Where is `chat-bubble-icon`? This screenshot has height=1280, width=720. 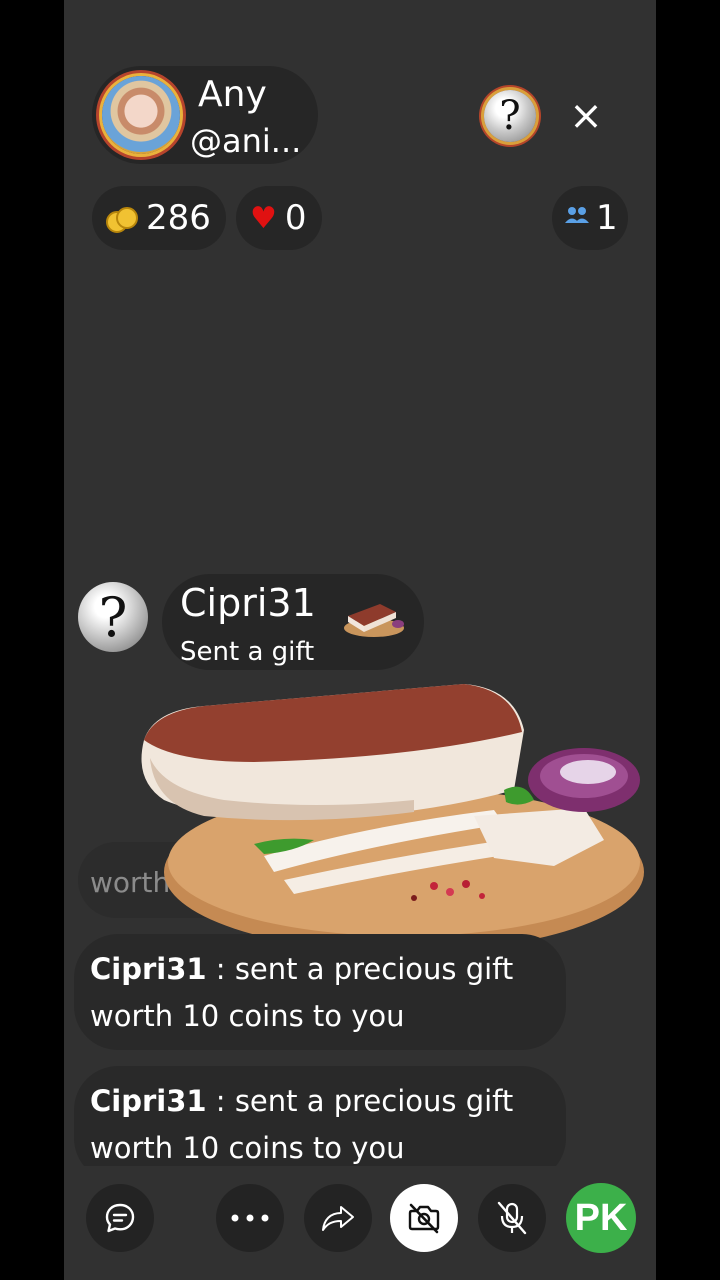
chat-bubble-icon is located at coordinates (120, 1218).